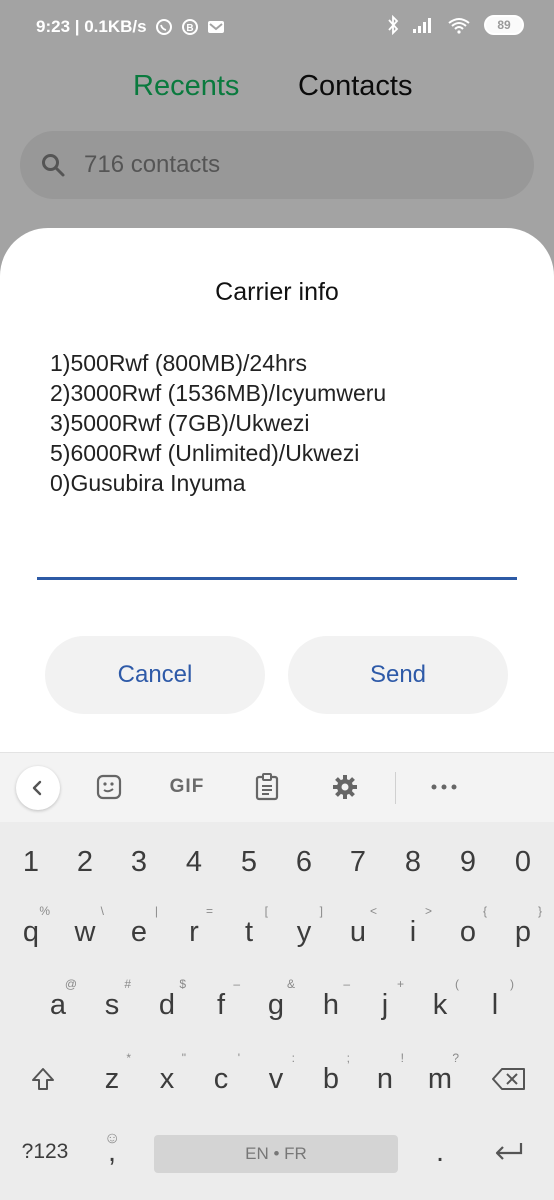 This screenshot has width=554, height=1200. Describe the element at coordinates (393, 25) in the screenshot. I see `bluetooth-icon` at that location.